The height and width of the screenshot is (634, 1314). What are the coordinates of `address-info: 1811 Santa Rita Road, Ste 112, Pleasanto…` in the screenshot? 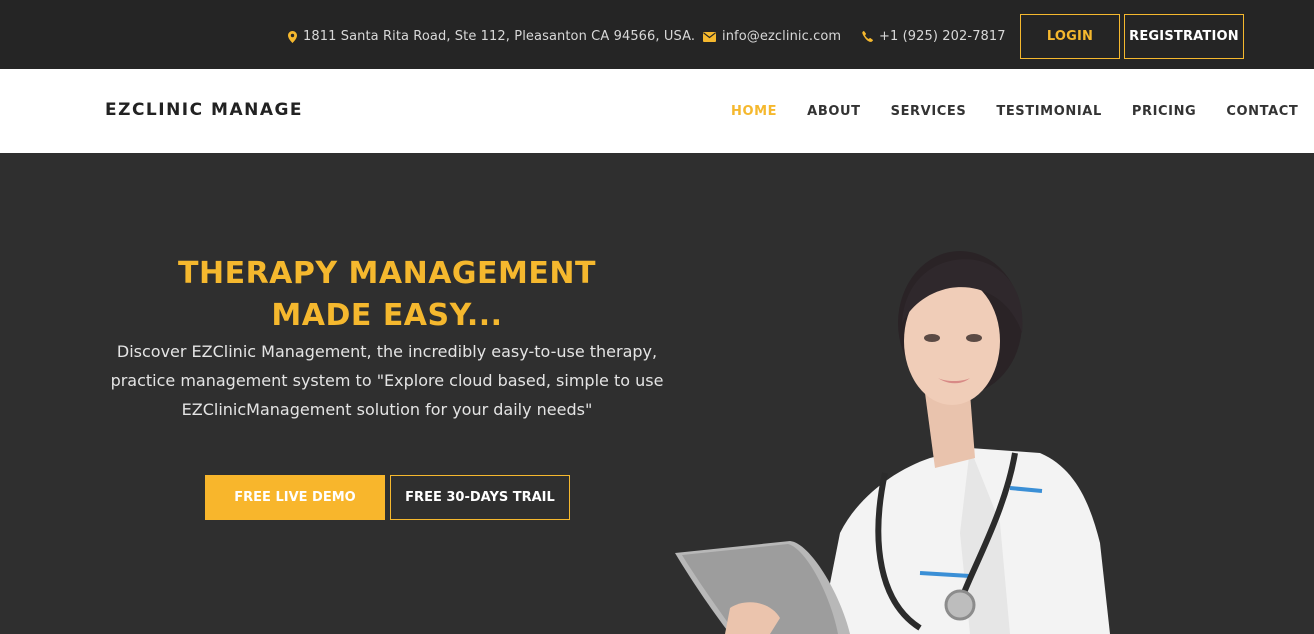 It's located at (491, 36).